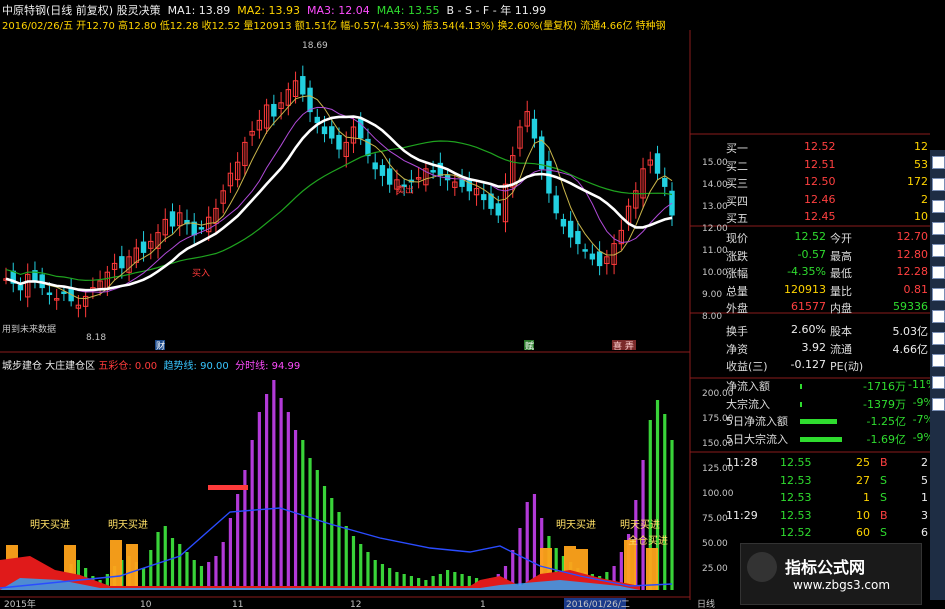 Image resolution: width=945 pixels, height=609 pixels. I want to click on flow-value: -1379万, so click(884, 404).